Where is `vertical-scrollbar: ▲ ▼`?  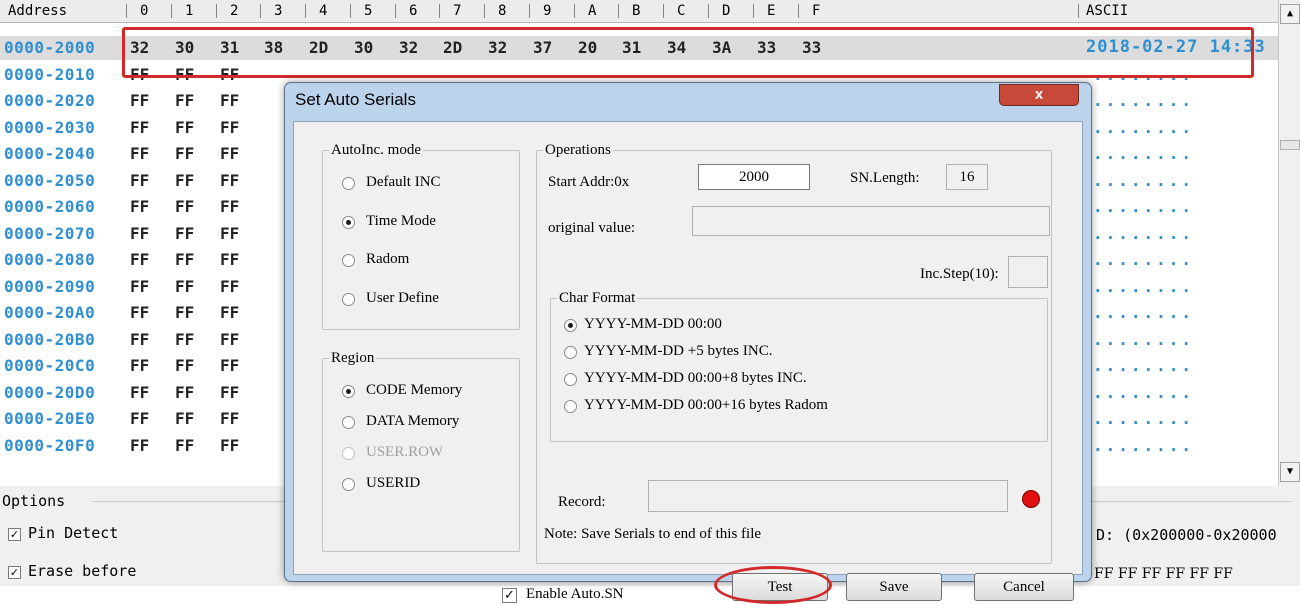
vertical-scrollbar: ▲ ▼ is located at coordinates (1289, 243).